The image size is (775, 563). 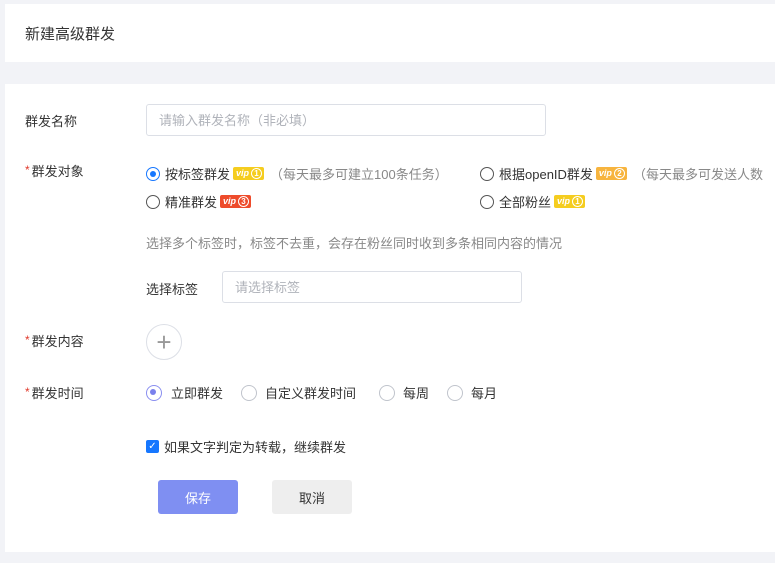 I want to click on name-input, so click(x=352, y=120).